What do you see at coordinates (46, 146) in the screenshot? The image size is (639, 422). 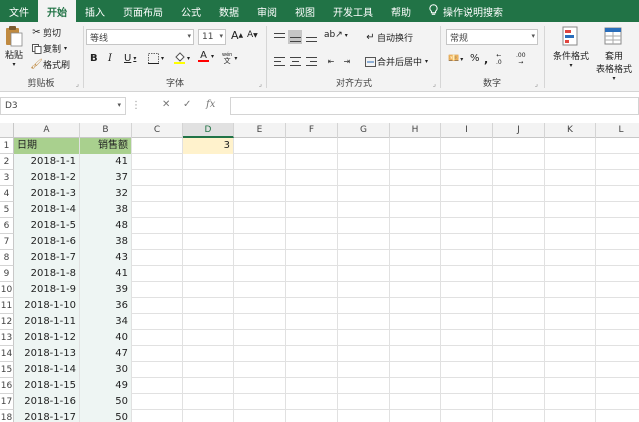 I see `cell-a1: 日期` at bounding box center [46, 146].